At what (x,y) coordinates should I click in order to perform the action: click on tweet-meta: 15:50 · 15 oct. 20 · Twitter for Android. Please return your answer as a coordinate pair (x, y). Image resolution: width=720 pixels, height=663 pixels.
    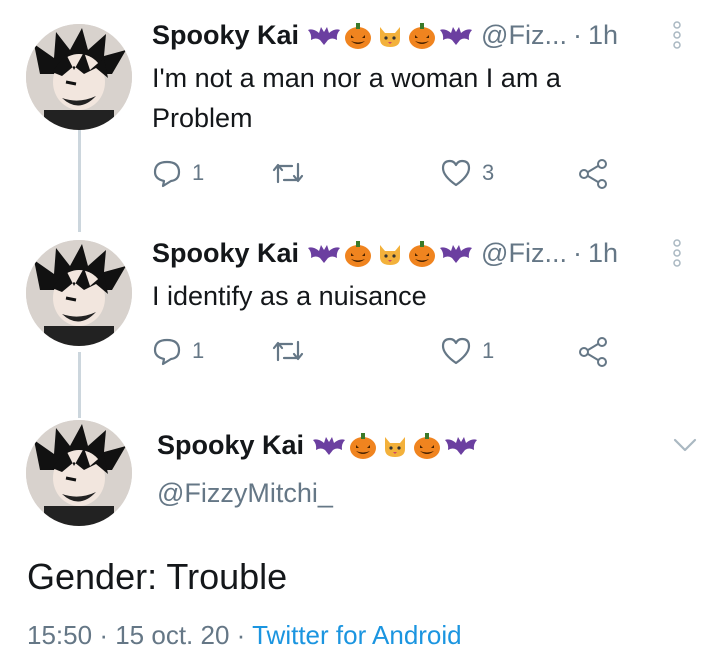
    Looking at the image, I should click on (244, 635).